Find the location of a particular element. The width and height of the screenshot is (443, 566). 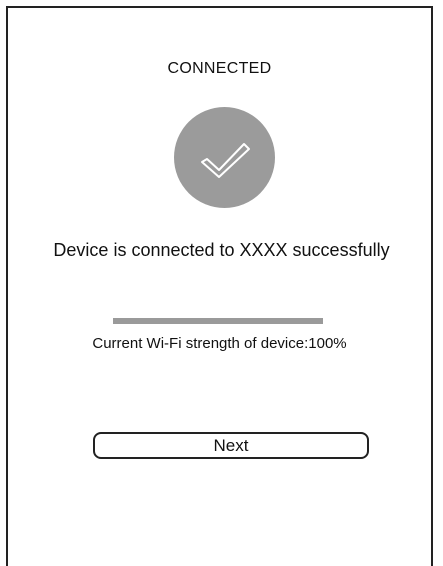

wifi-strength-fill is located at coordinates (218, 321).